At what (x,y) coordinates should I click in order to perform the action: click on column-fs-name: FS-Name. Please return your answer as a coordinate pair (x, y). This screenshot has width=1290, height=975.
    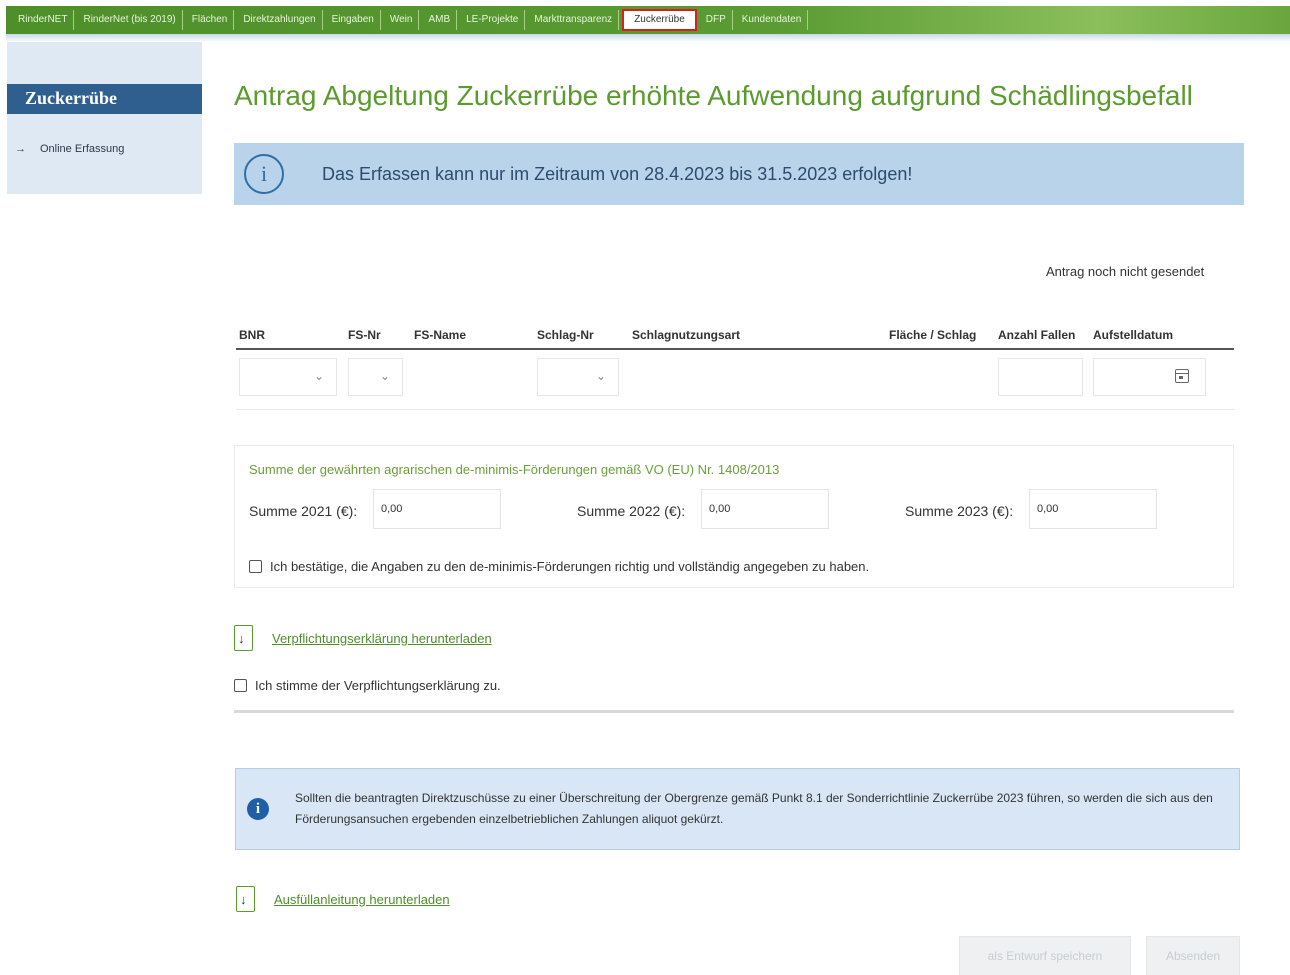
    Looking at the image, I should click on (440, 335).